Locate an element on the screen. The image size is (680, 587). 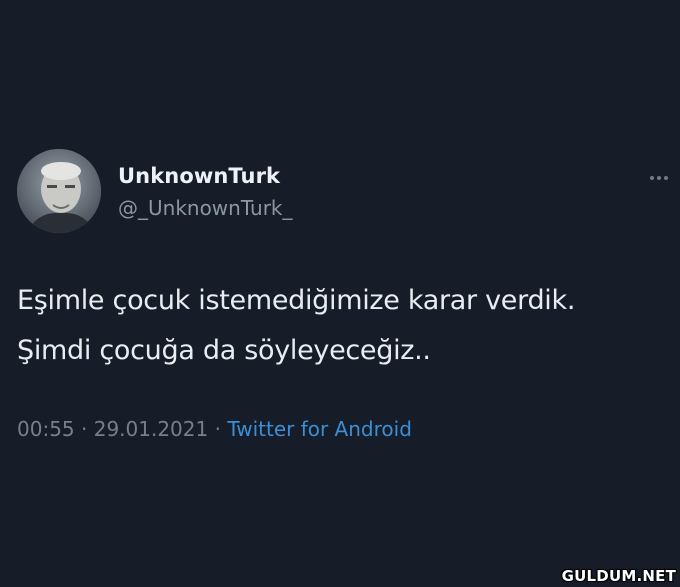
avatar is located at coordinates (59, 191).